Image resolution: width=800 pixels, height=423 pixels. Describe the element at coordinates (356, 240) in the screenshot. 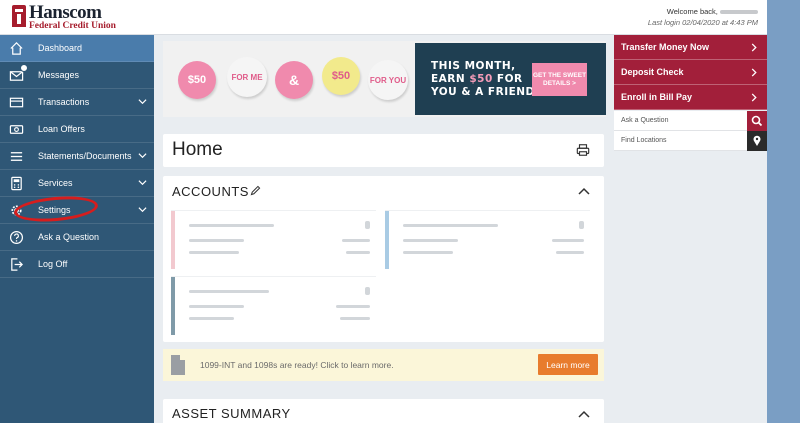

I see `balance-value-redacted` at that location.